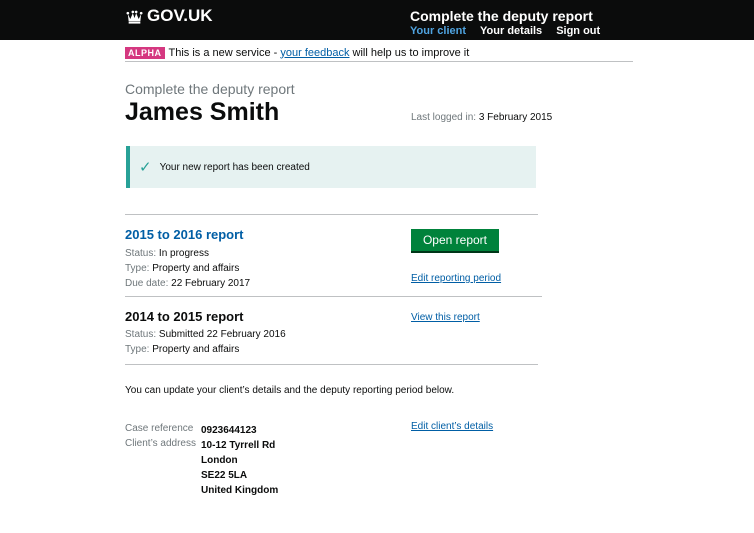  I want to click on status-value: In progress, so click(183, 253).